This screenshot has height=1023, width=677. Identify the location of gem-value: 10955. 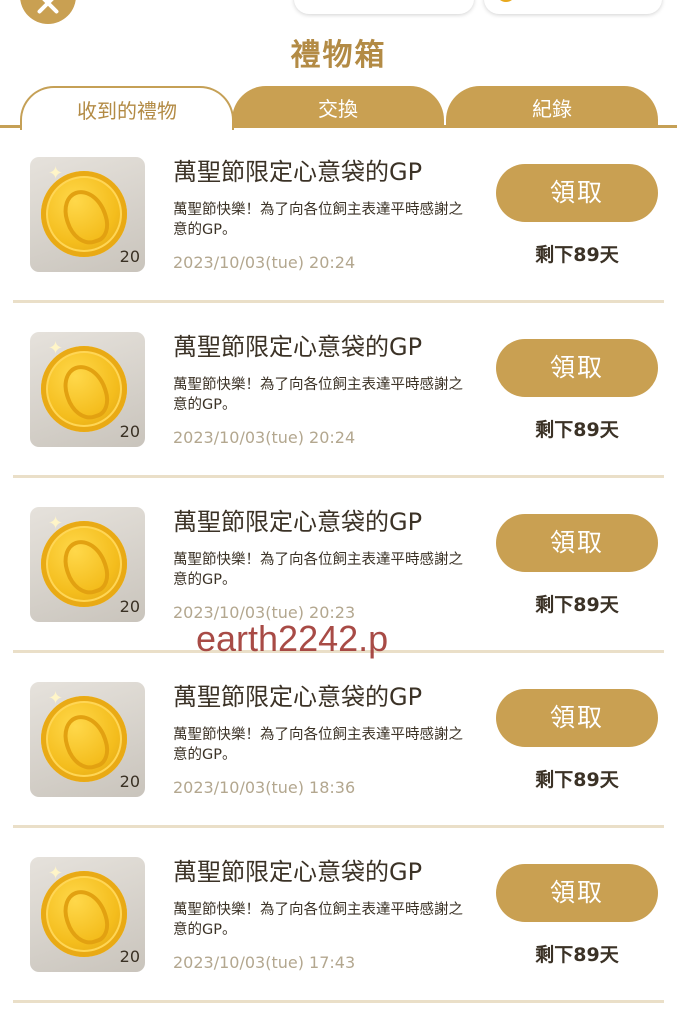
(398, 2).